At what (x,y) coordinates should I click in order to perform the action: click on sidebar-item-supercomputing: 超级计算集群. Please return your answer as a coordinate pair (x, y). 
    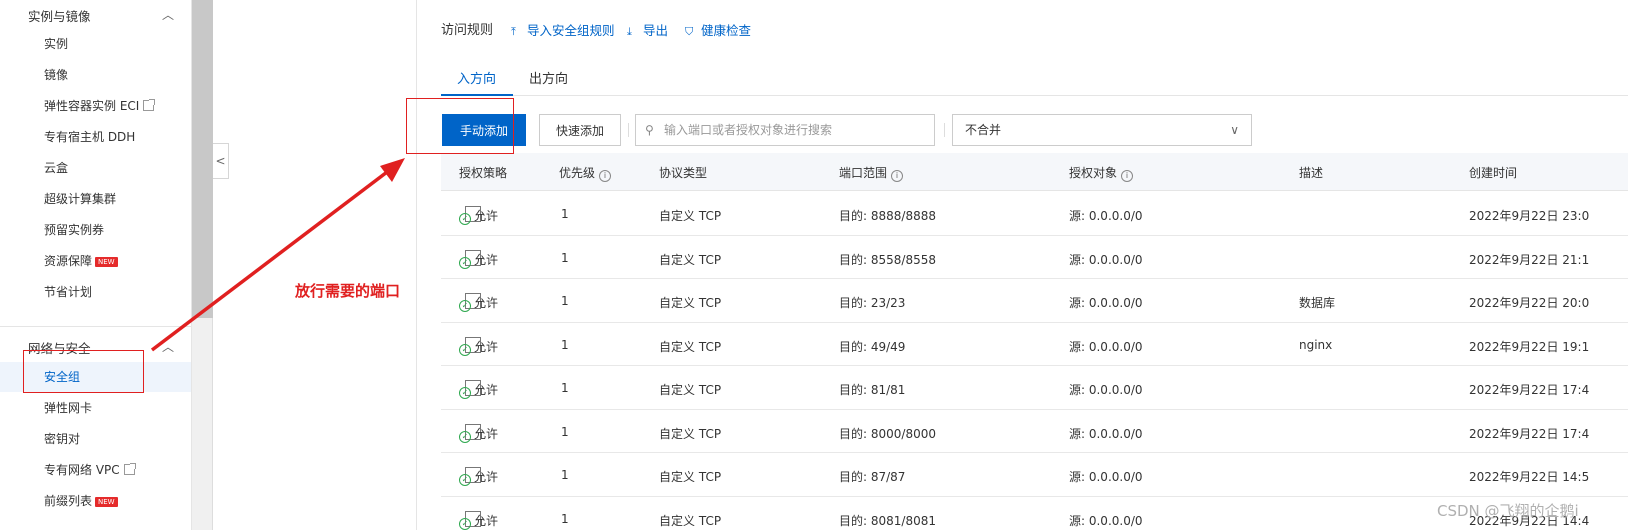
    Looking at the image, I should click on (95, 199).